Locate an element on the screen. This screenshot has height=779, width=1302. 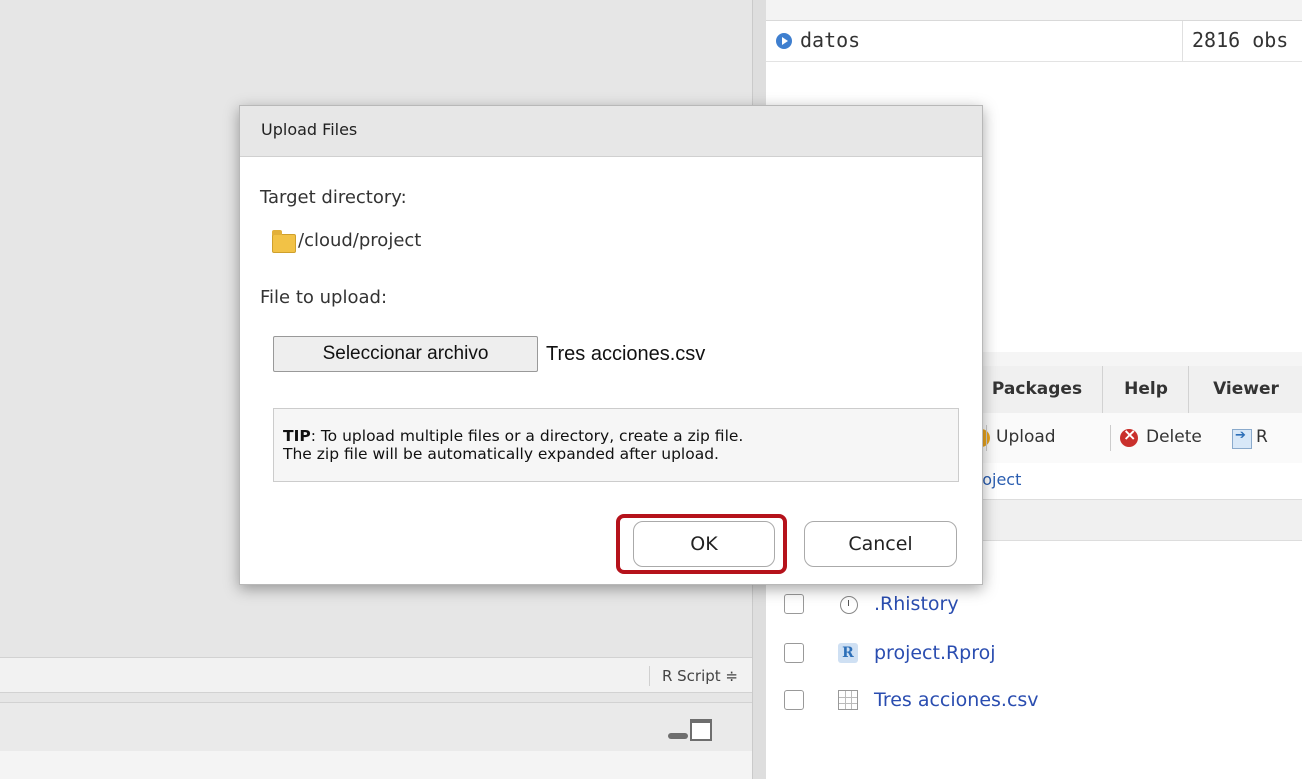
choose-file-button: Seleccionar archivo is located at coordinates (405, 354).